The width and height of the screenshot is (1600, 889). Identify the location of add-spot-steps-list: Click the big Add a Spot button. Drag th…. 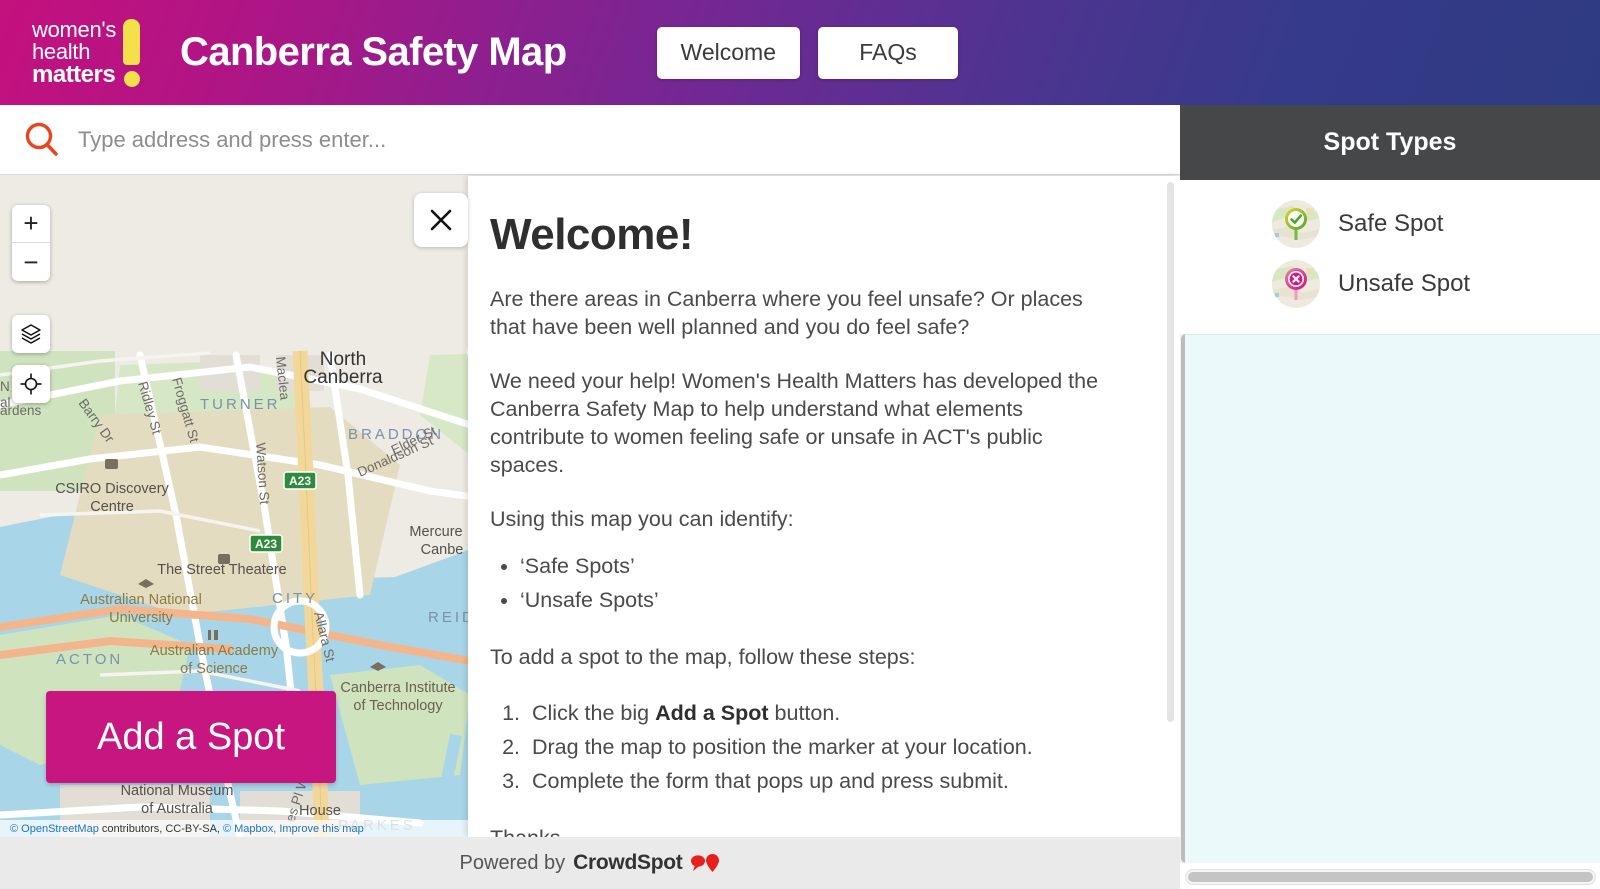
(824, 748).